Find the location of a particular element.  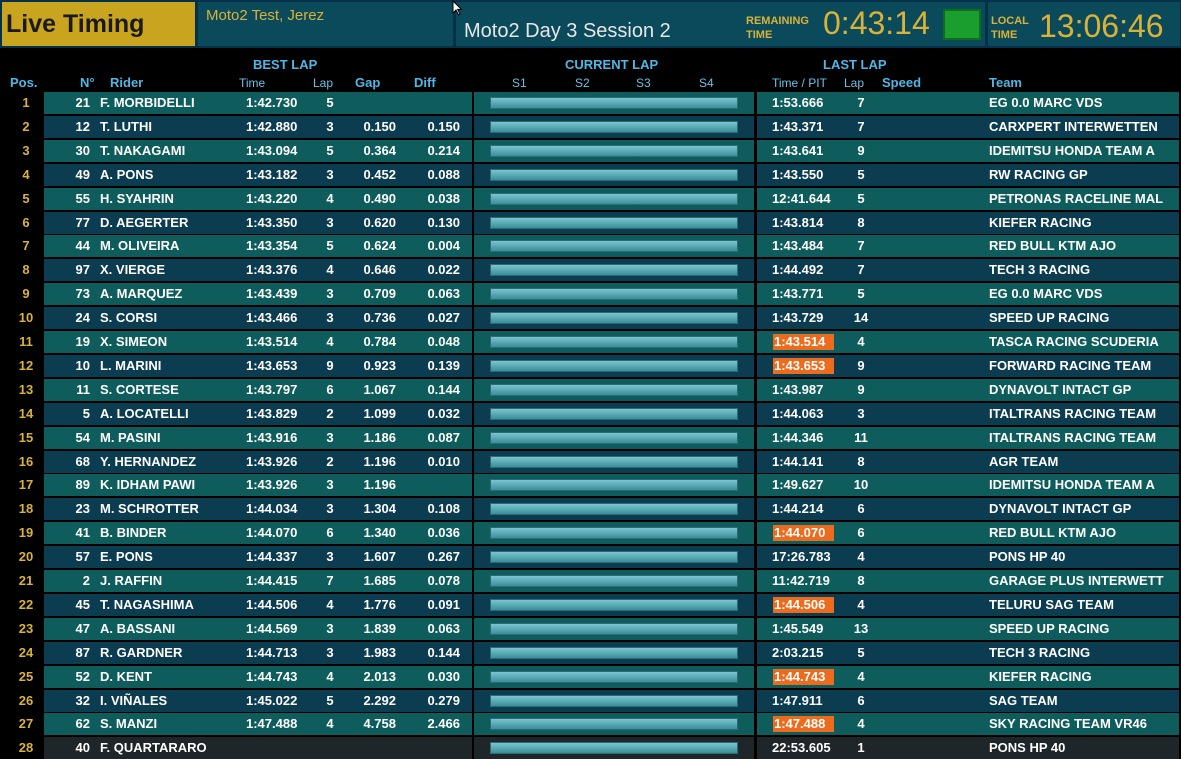

app-title: Live Timing is located at coordinates (98, 24).